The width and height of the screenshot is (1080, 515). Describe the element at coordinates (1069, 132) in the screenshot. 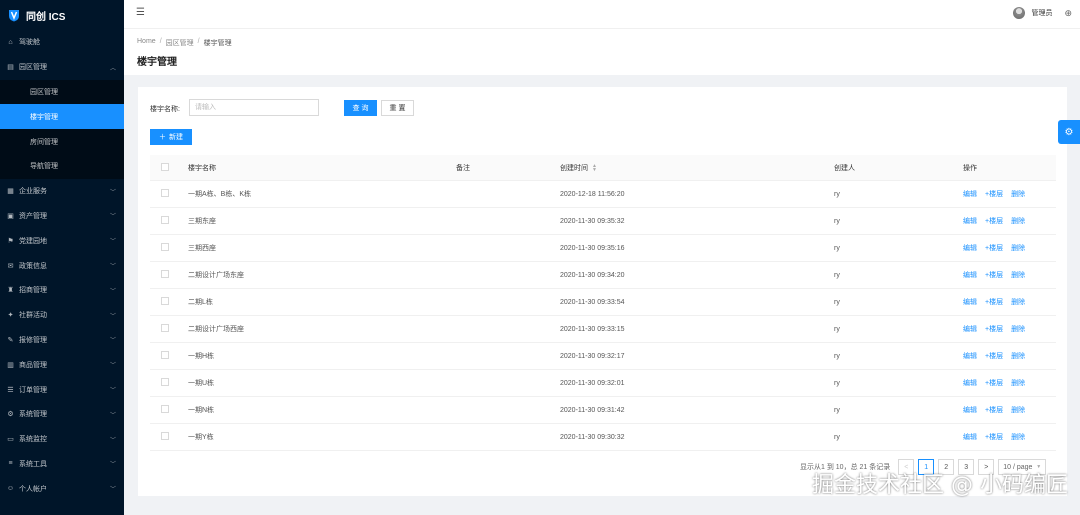

I see `settings-gear-icon: ⚙` at that location.